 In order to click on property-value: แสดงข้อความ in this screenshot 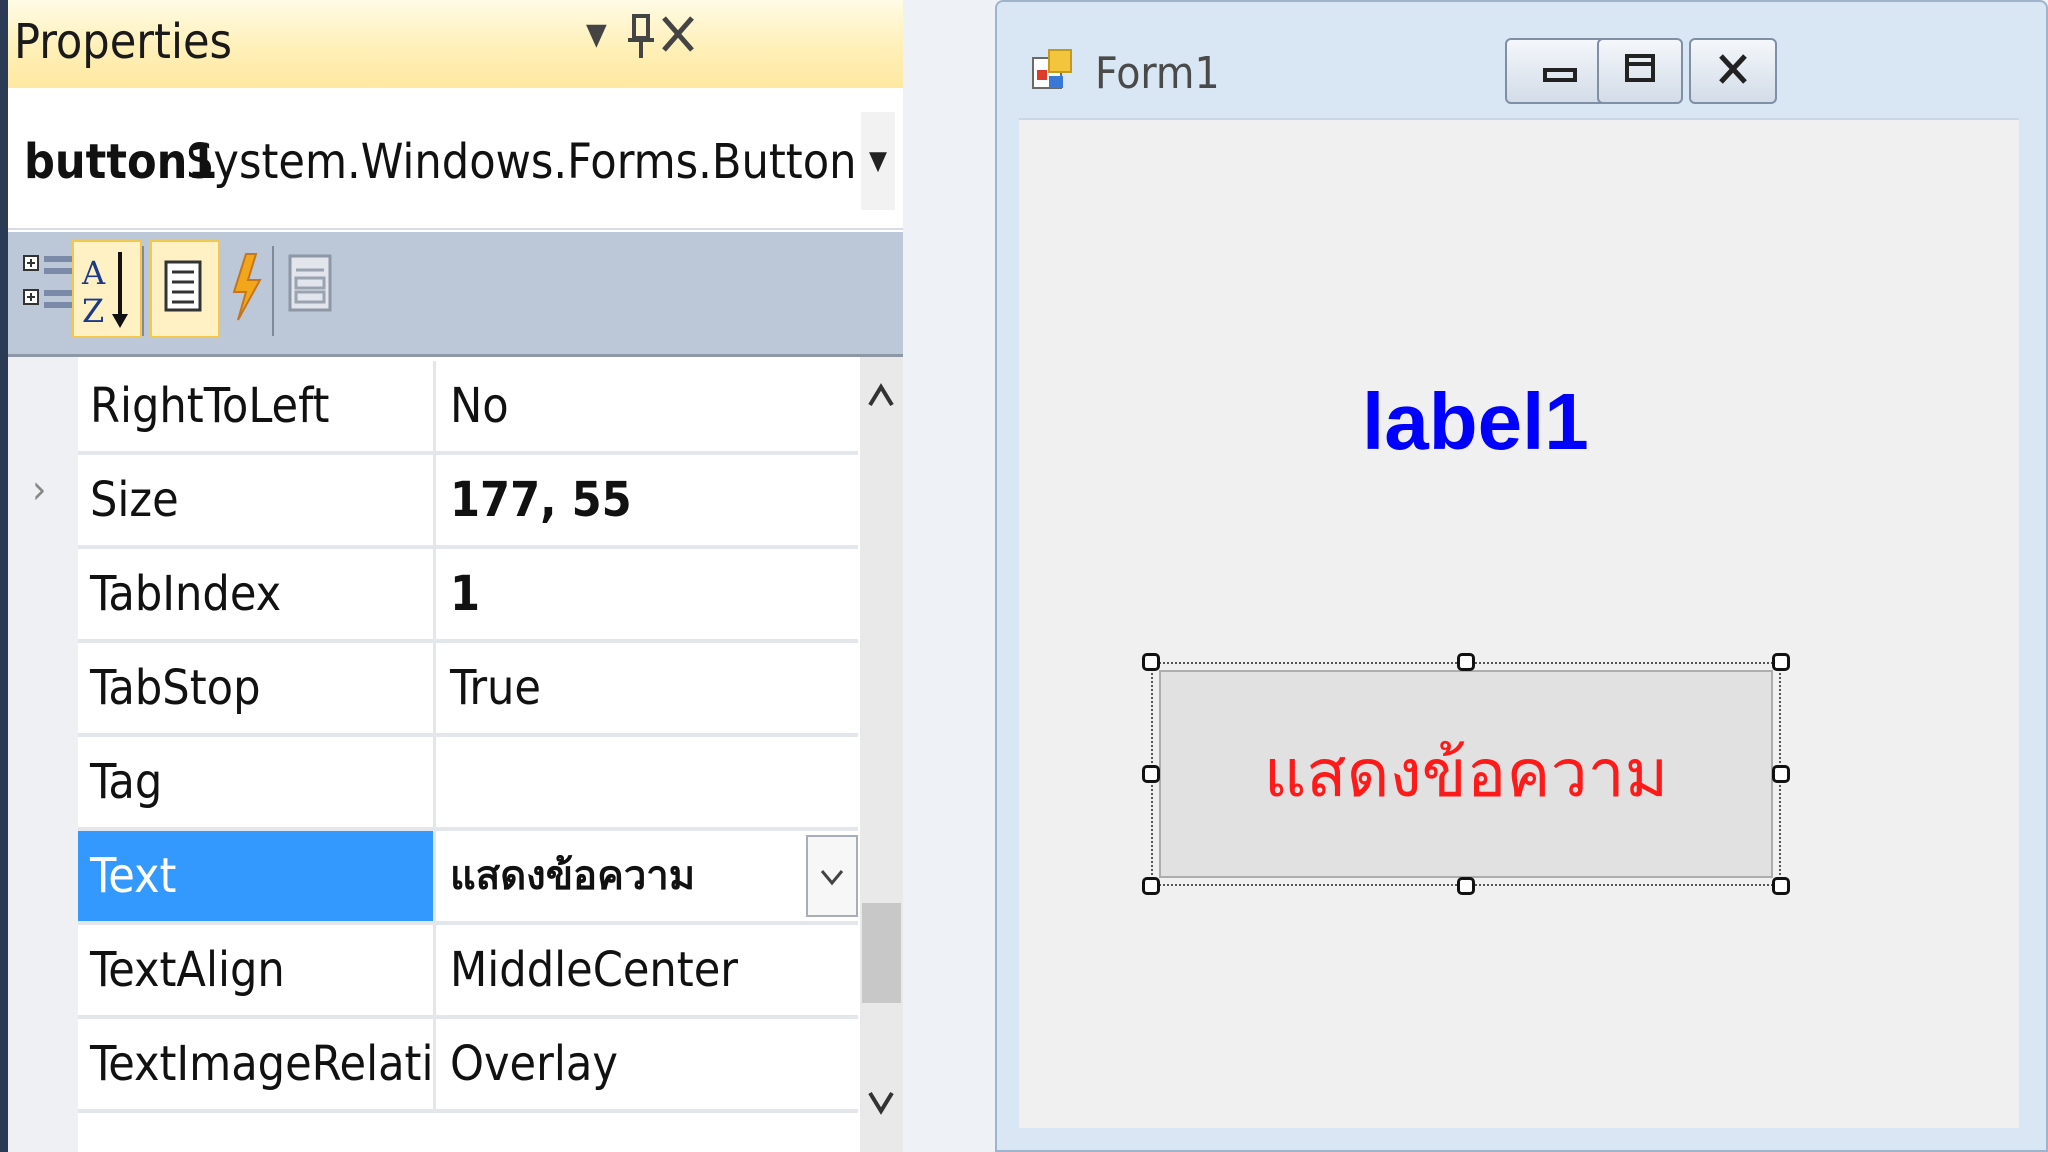, I will do `click(647, 876)`.